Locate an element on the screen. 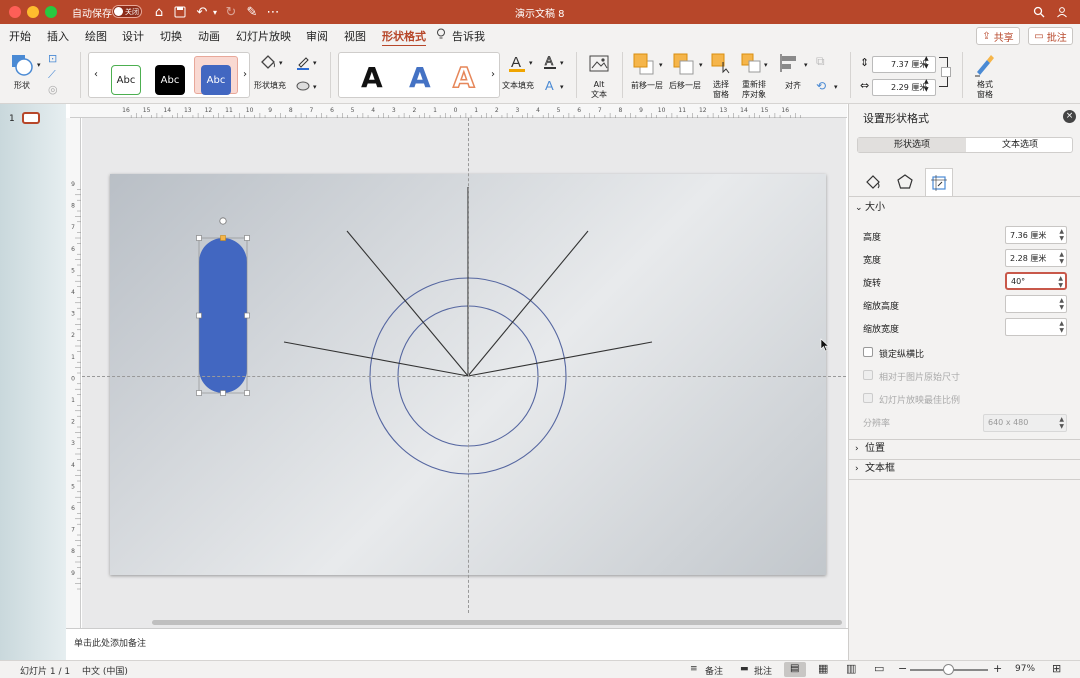  text-effects-dropdown-icon: ▾ is located at coordinates (562, 87).